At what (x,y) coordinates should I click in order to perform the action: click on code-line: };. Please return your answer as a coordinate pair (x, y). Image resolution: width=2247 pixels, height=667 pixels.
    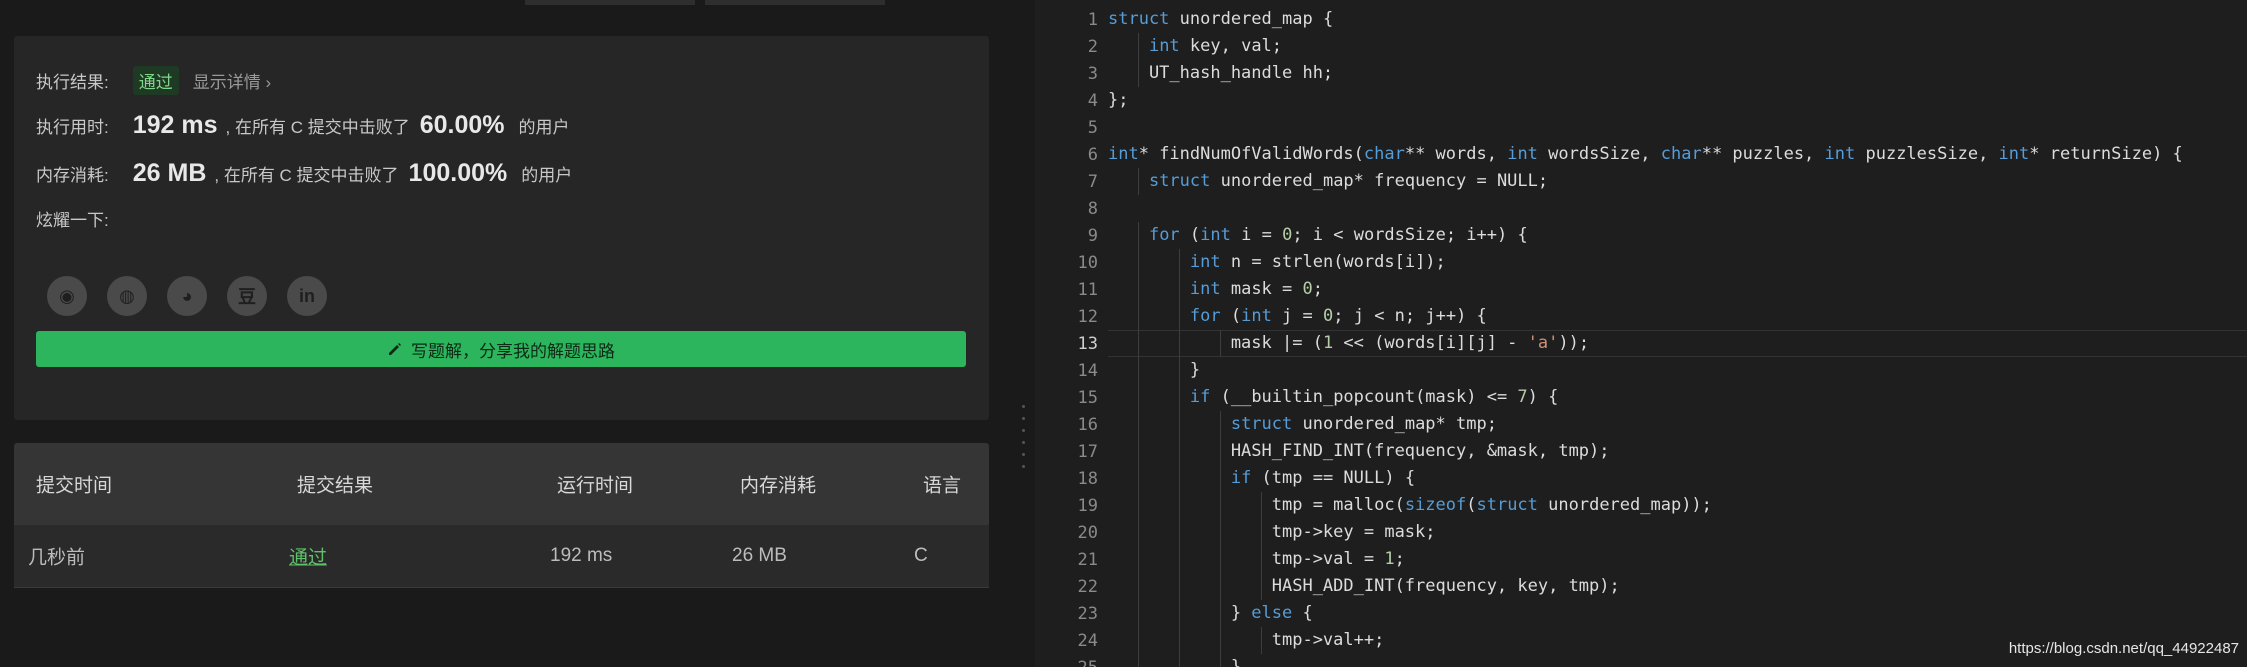
    Looking at the image, I should click on (1118, 100).